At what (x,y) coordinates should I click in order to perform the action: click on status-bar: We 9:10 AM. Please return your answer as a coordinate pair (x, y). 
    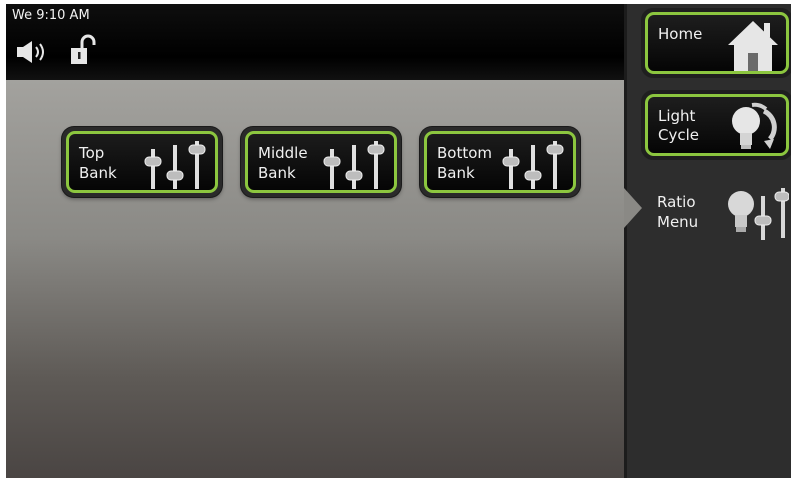
    Looking at the image, I should click on (315, 42).